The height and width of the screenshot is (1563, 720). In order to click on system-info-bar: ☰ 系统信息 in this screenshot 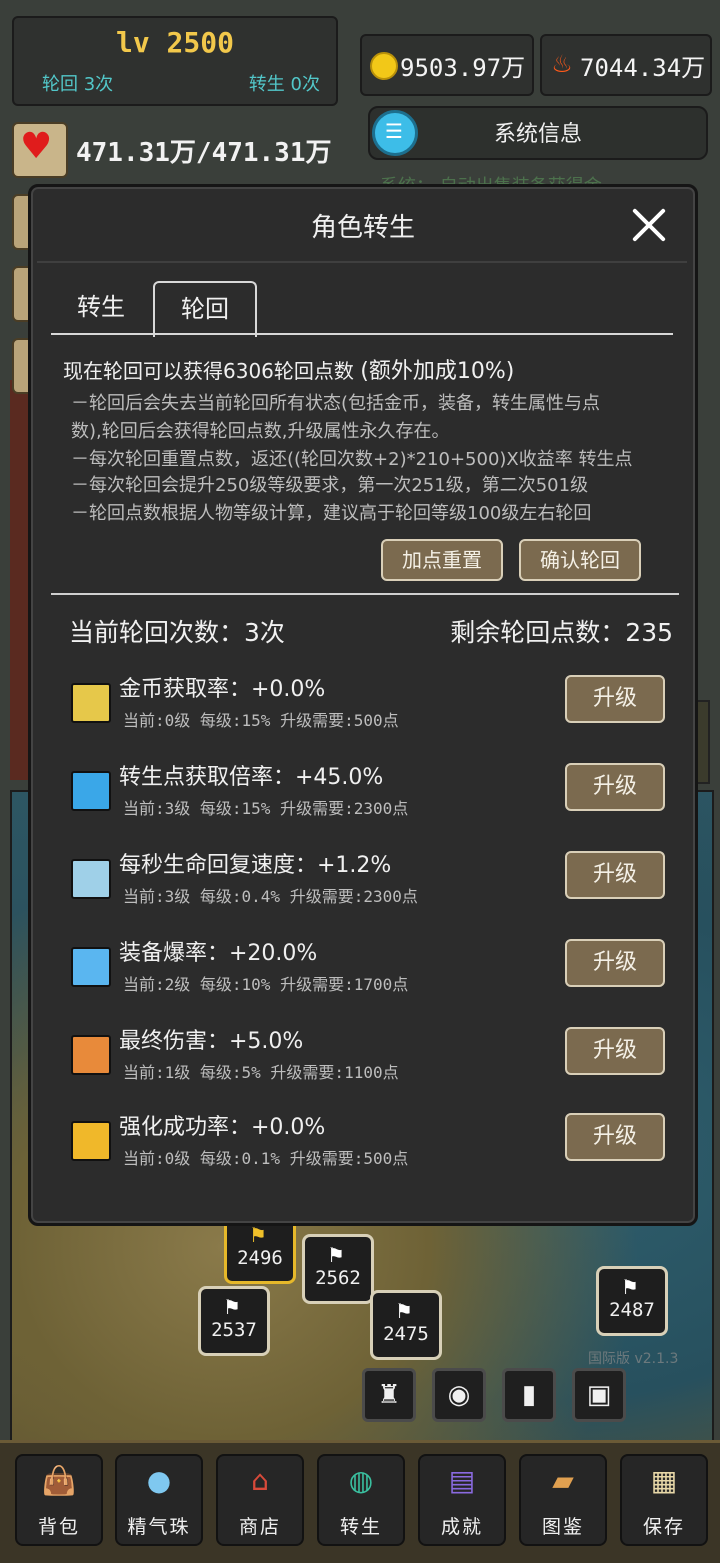, I will do `click(538, 133)`.